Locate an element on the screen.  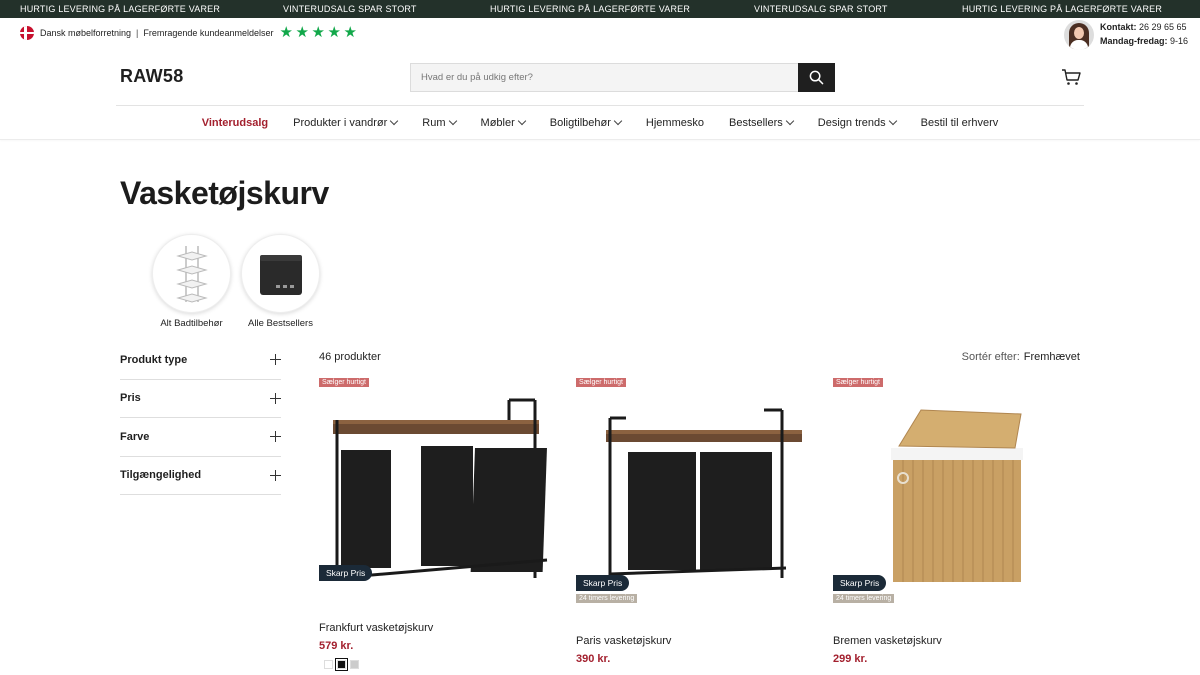
search-button is located at coordinates (816, 77).